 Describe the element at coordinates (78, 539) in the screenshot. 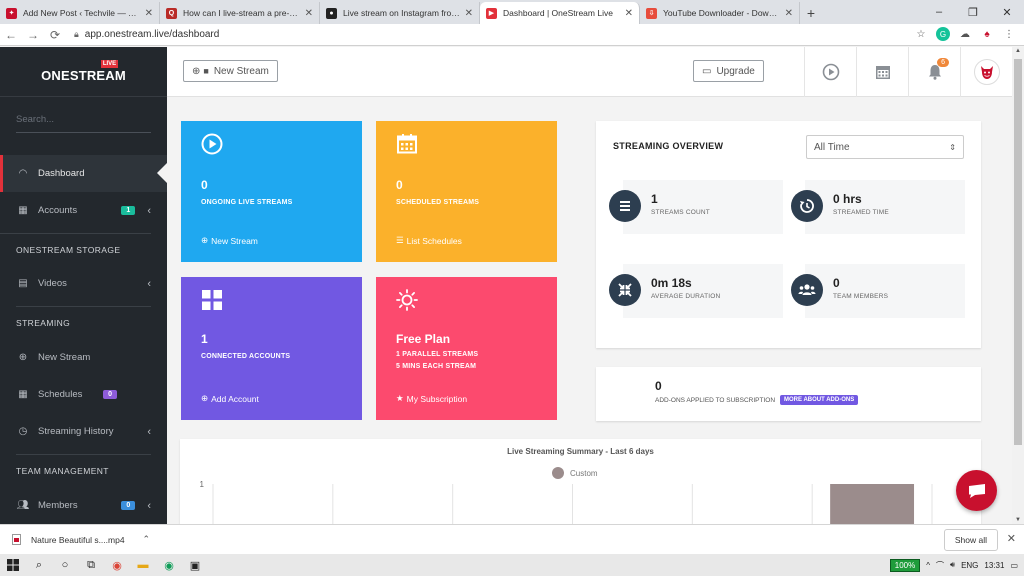

I see `download-file-name: Nature Beautiful s....mp4` at that location.